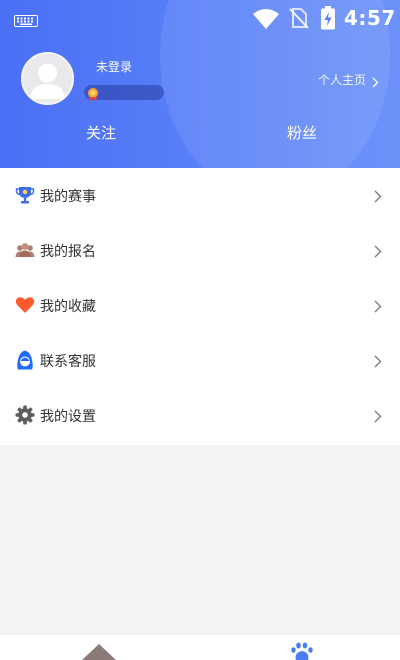 The image size is (400, 660). What do you see at coordinates (299, 20) in the screenshot?
I see `no-sim-icon` at bounding box center [299, 20].